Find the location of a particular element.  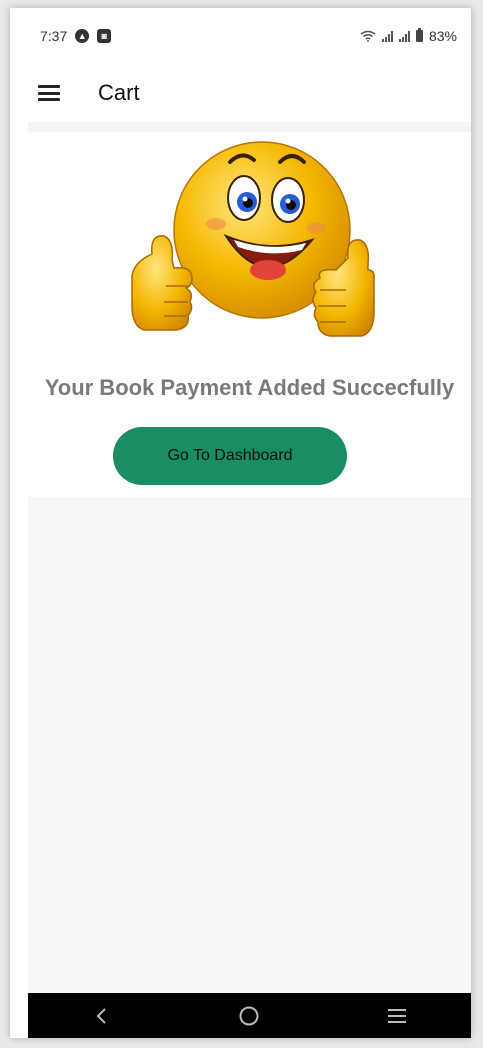

recent-apps-icon is located at coordinates (397, 1016).